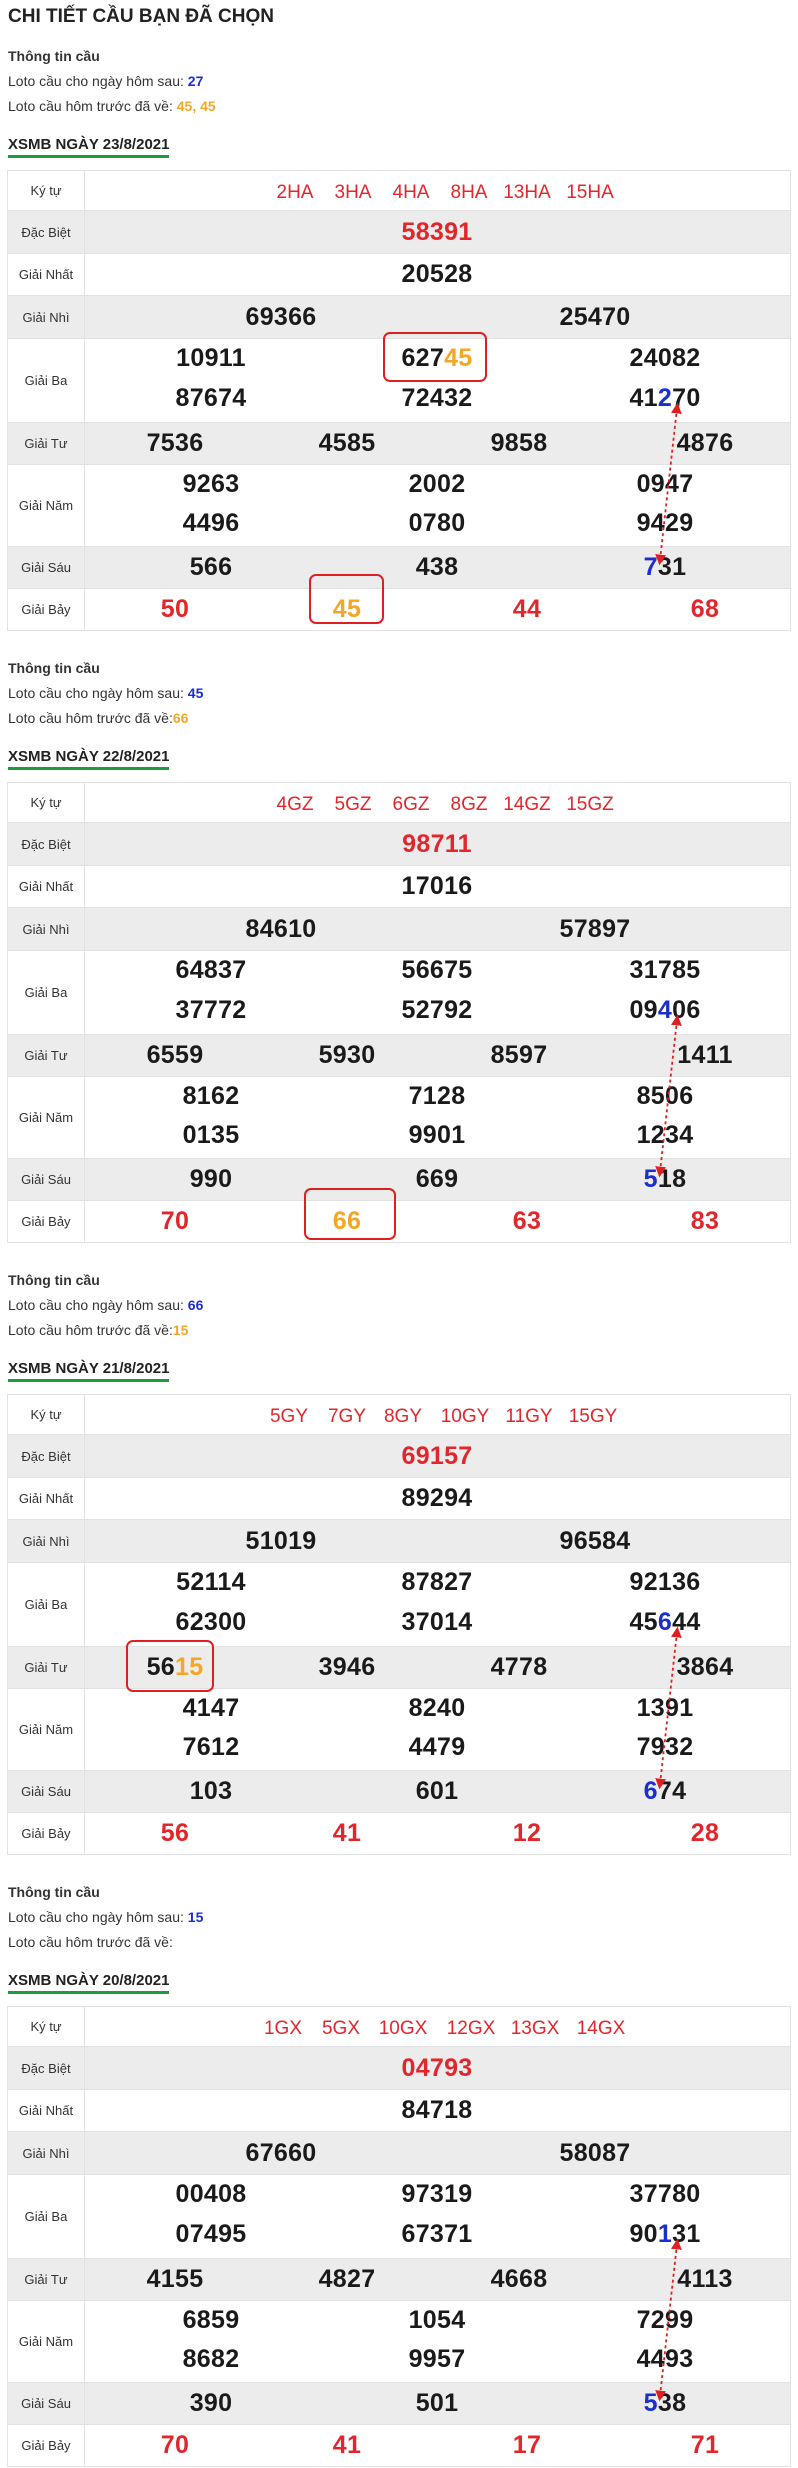 The height and width of the screenshot is (2468, 798). Describe the element at coordinates (403, 1416) in the screenshot. I see `code-item: 8GY` at that location.